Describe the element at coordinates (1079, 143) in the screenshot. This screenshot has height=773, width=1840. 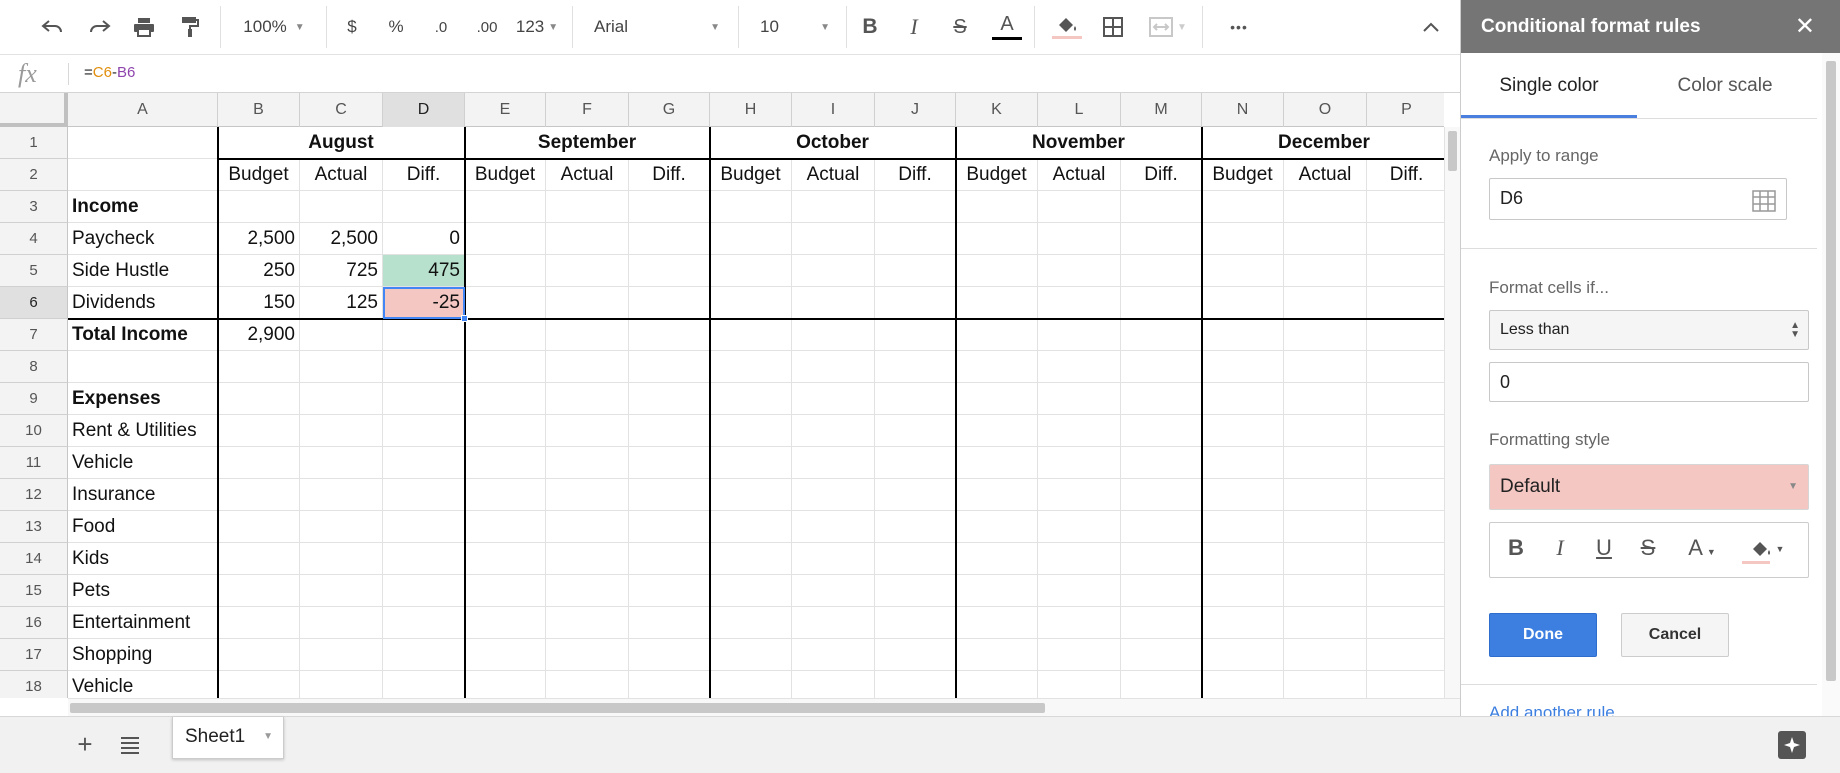
I see `month-header-november: November` at that location.